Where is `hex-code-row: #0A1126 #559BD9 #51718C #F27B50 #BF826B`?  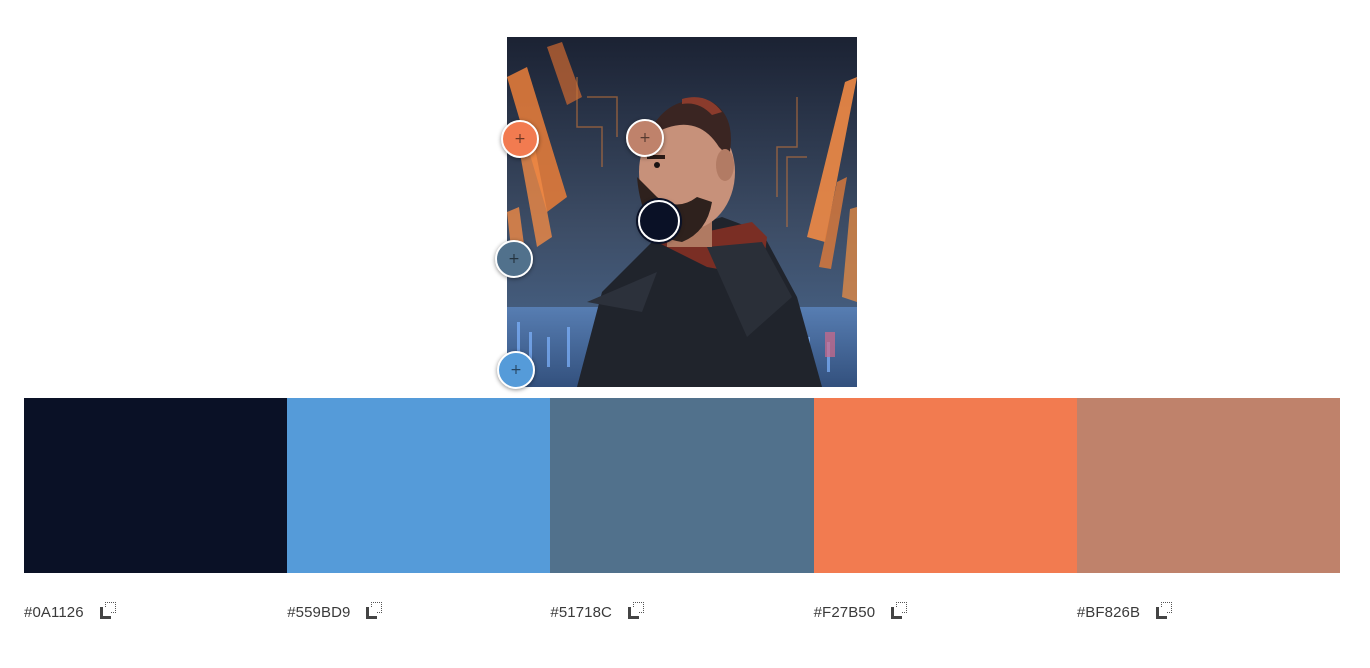 hex-code-row: #0A1126 #559BD9 #51718C #F27B50 #BF826B is located at coordinates (682, 612).